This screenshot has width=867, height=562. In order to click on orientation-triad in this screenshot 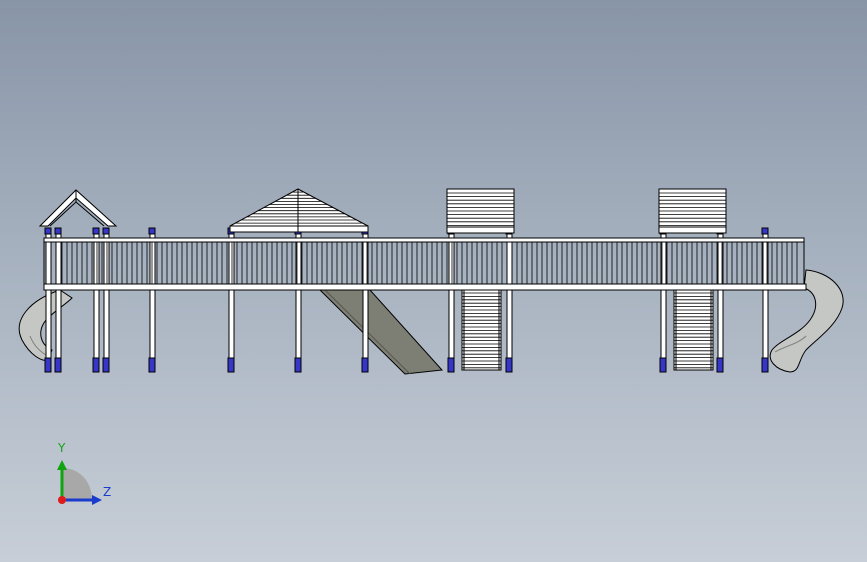, I will do `click(79, 482)`.